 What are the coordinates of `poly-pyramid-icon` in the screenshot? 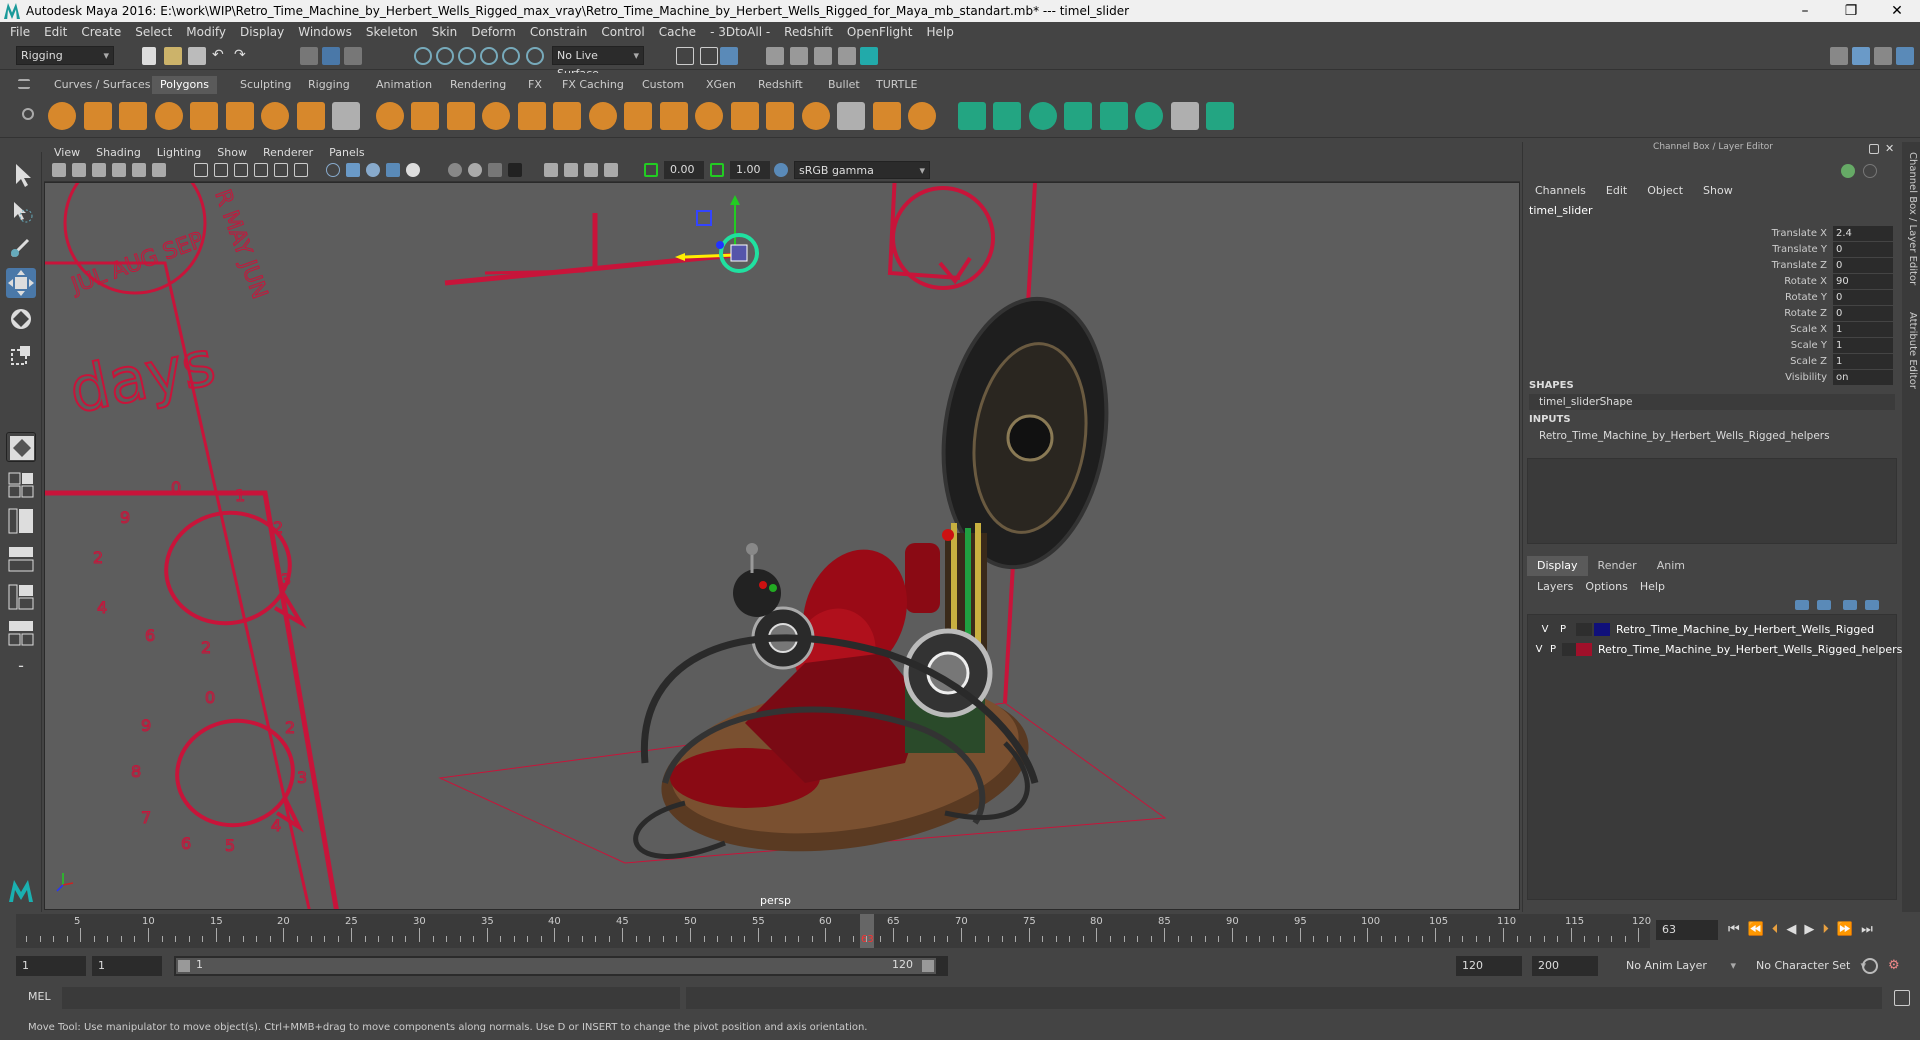 It's located at (275, 116).